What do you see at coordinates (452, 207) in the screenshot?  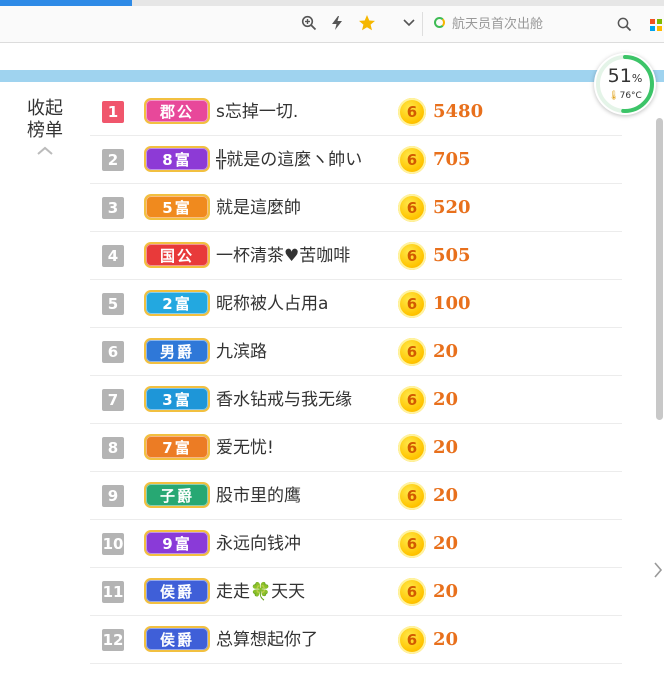 I see `score-value: 520` at bounding box center [452, 207].